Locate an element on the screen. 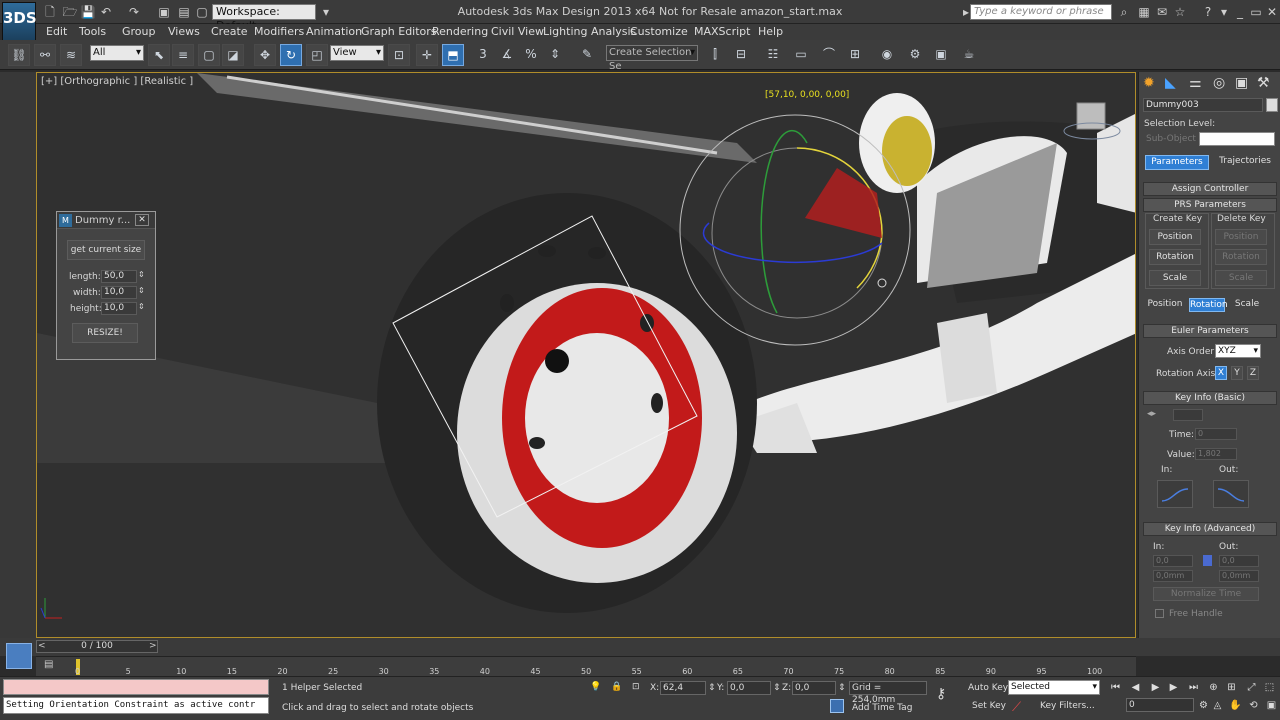 The height and width of the screenshot is (720, 1280). selection-filter-dropdown: All is located at coordinates (117, 53).